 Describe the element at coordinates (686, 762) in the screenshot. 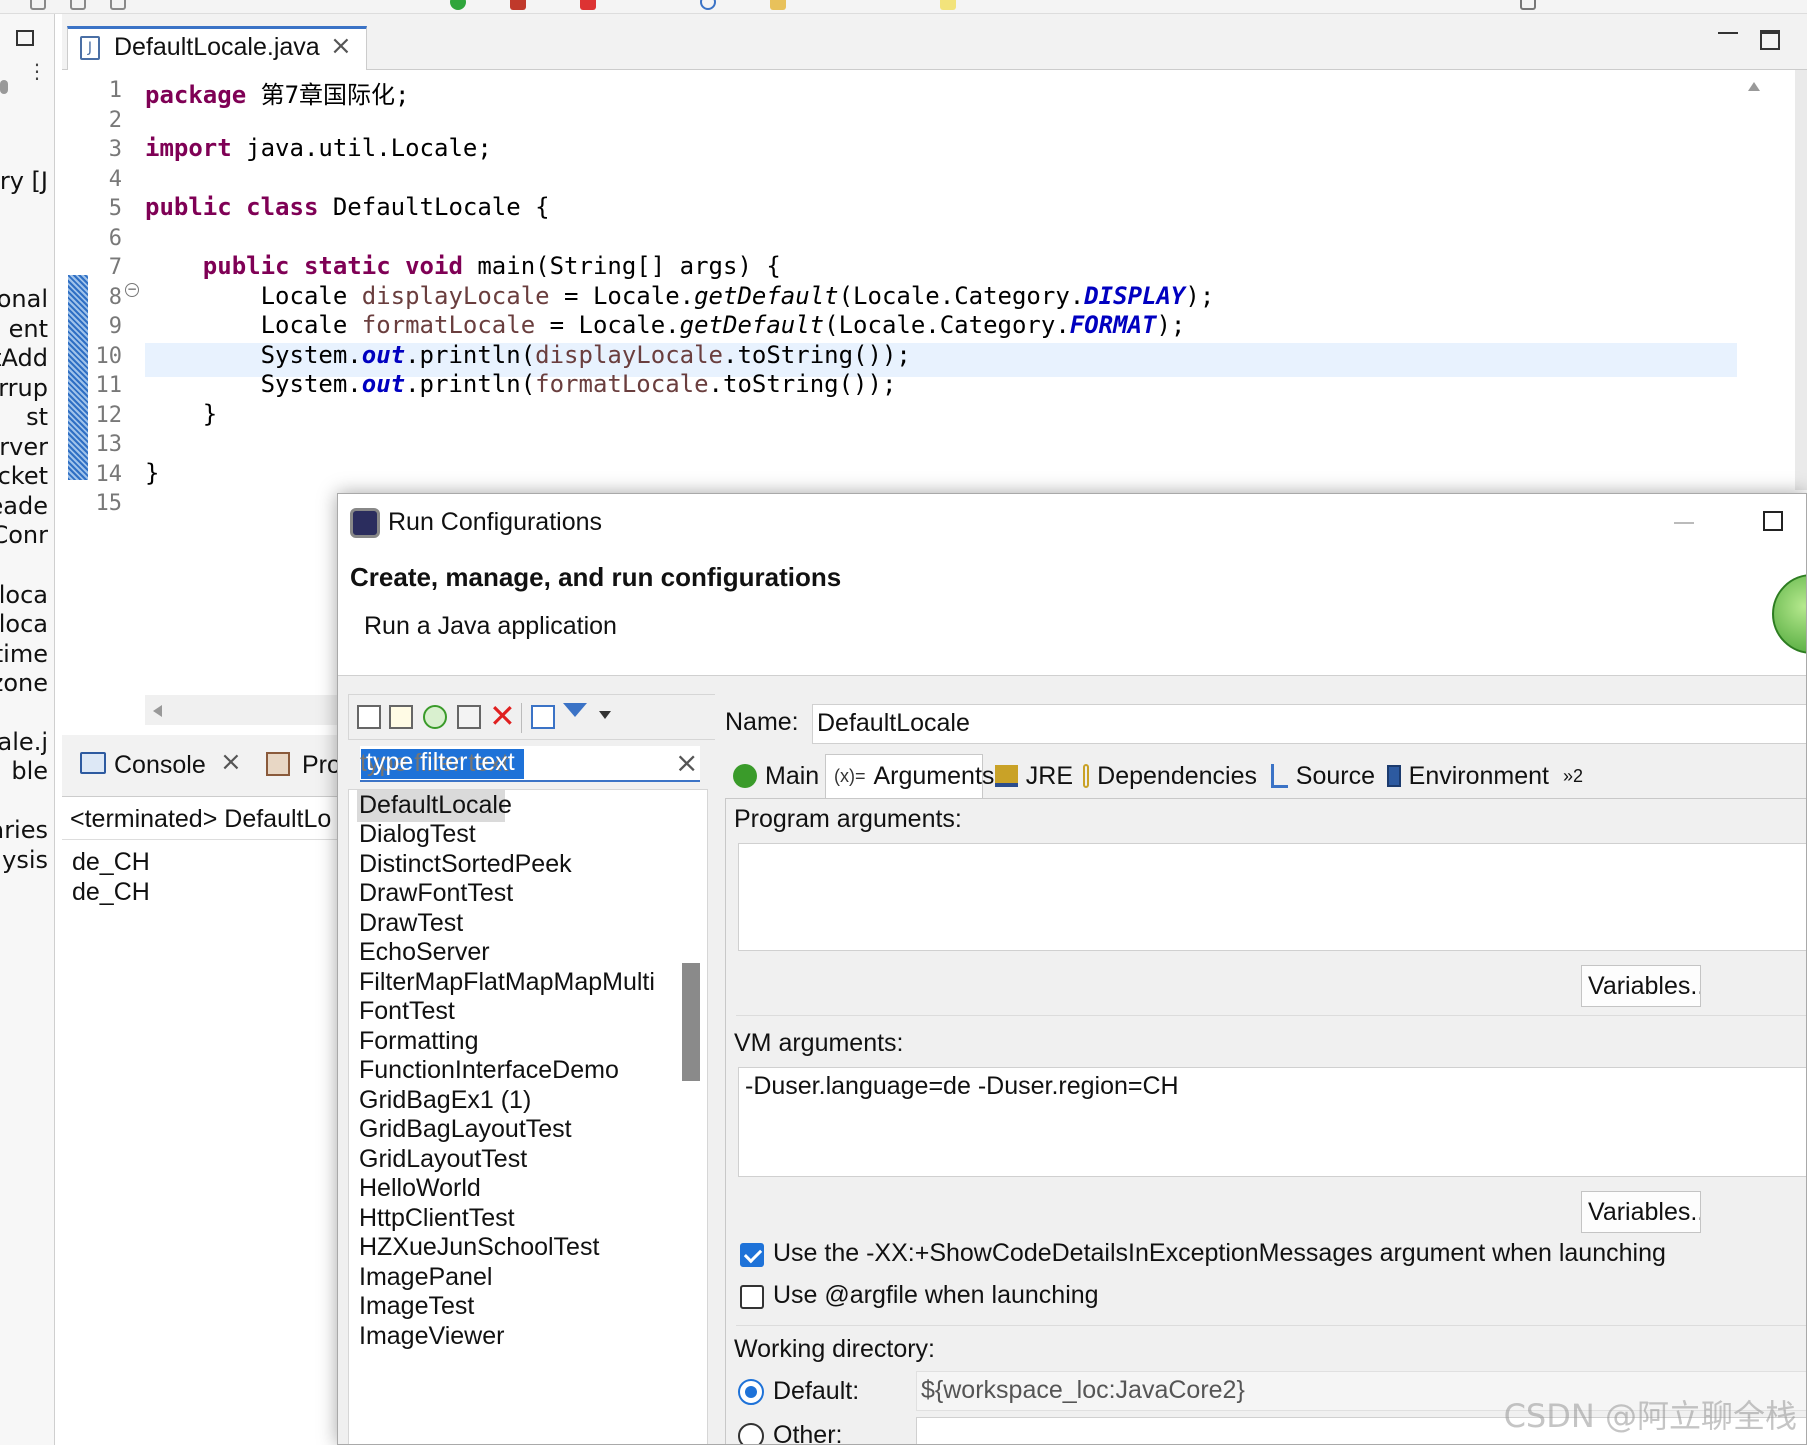

I see `clear-icon: ×` at that location.